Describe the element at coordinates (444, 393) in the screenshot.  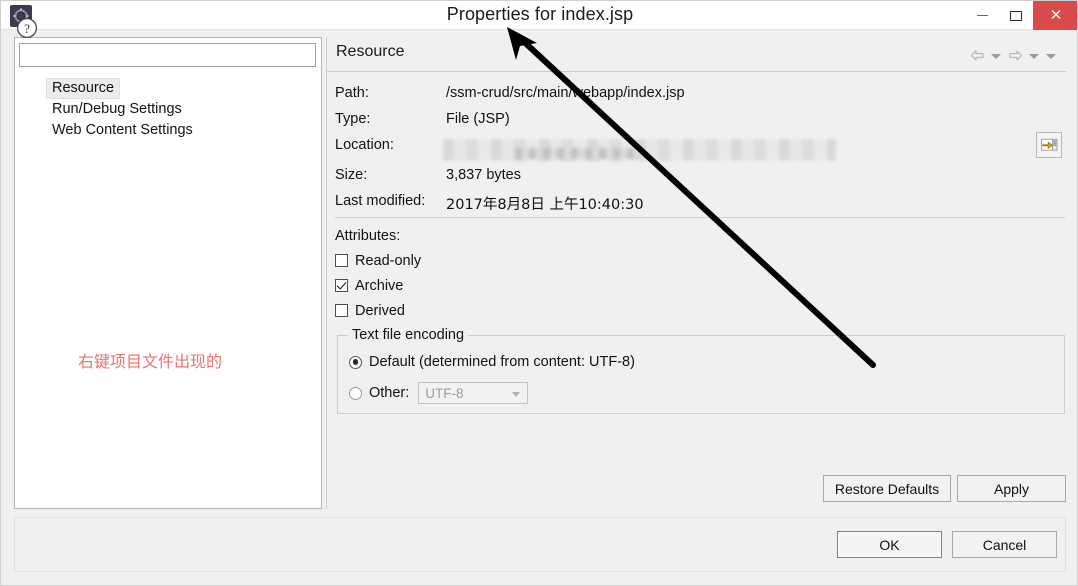
I see `encoding-select-value: UTF-8` at that location.